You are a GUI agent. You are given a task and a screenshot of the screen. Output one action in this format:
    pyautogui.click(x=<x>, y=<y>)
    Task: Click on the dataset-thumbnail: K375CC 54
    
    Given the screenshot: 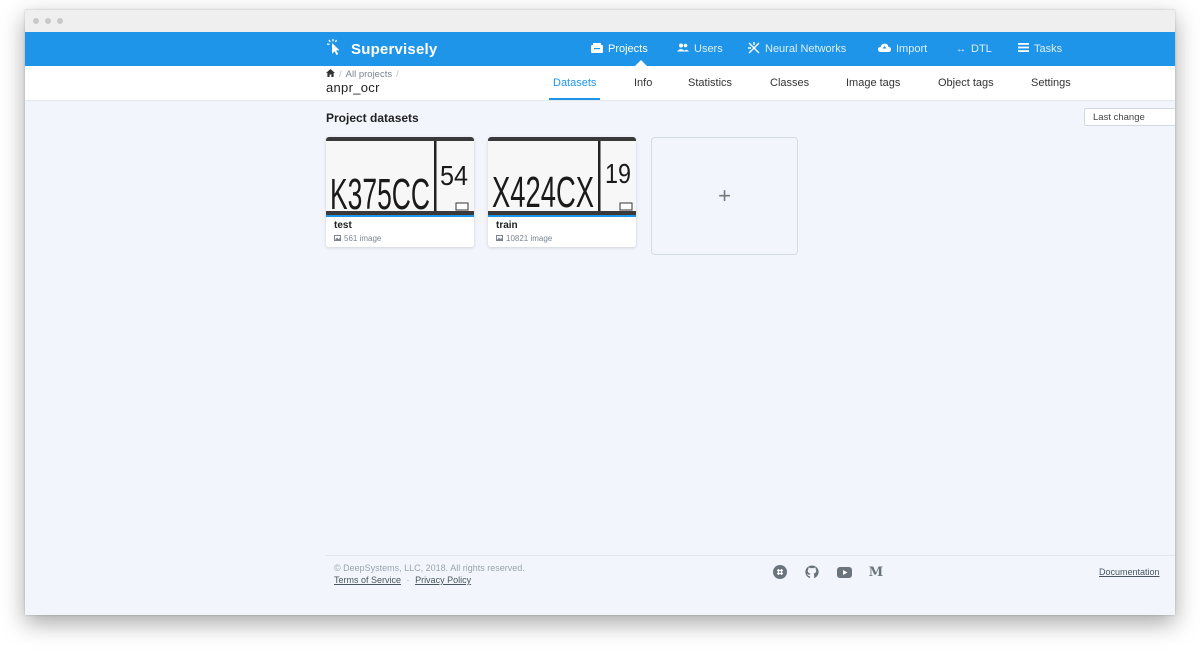 What is the action you would take?
    pyautogui.click(x=400, y=177)
    